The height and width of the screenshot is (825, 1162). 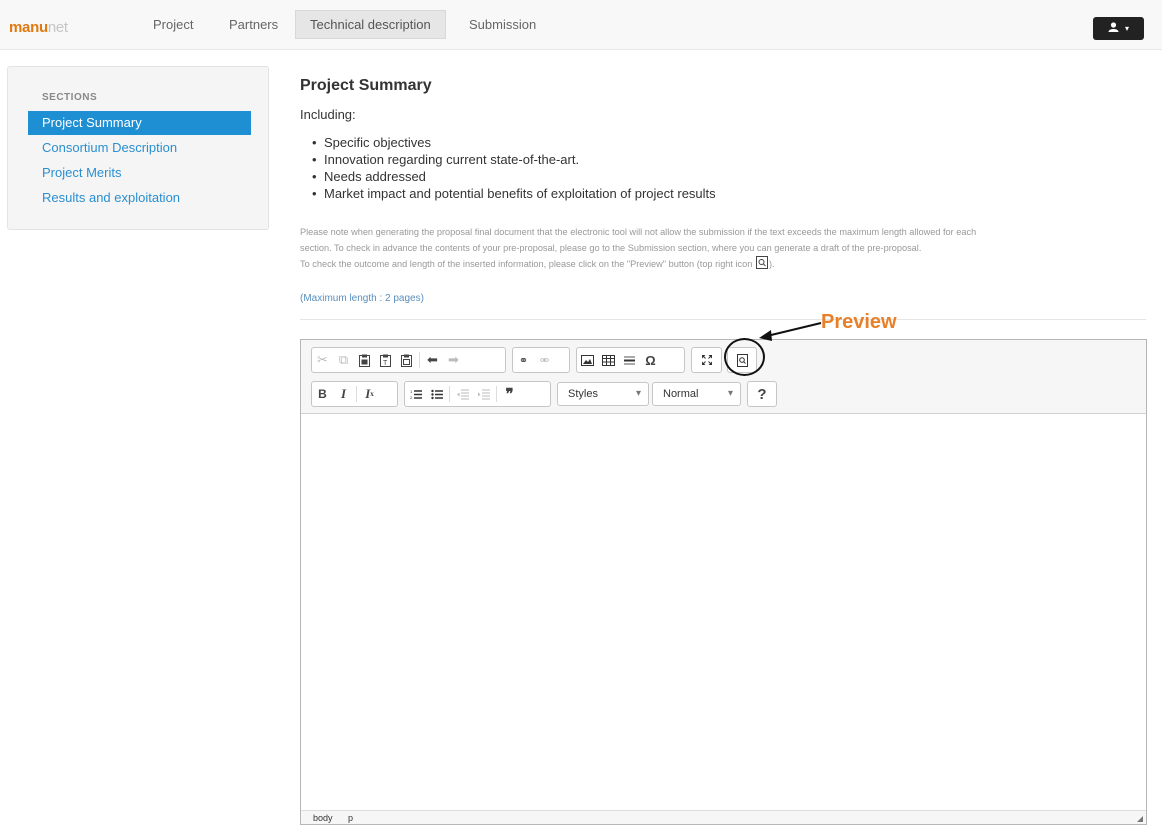 I want to click on sidebar-item-consortium-description: Consortium Description, so click(x=139, y=148).